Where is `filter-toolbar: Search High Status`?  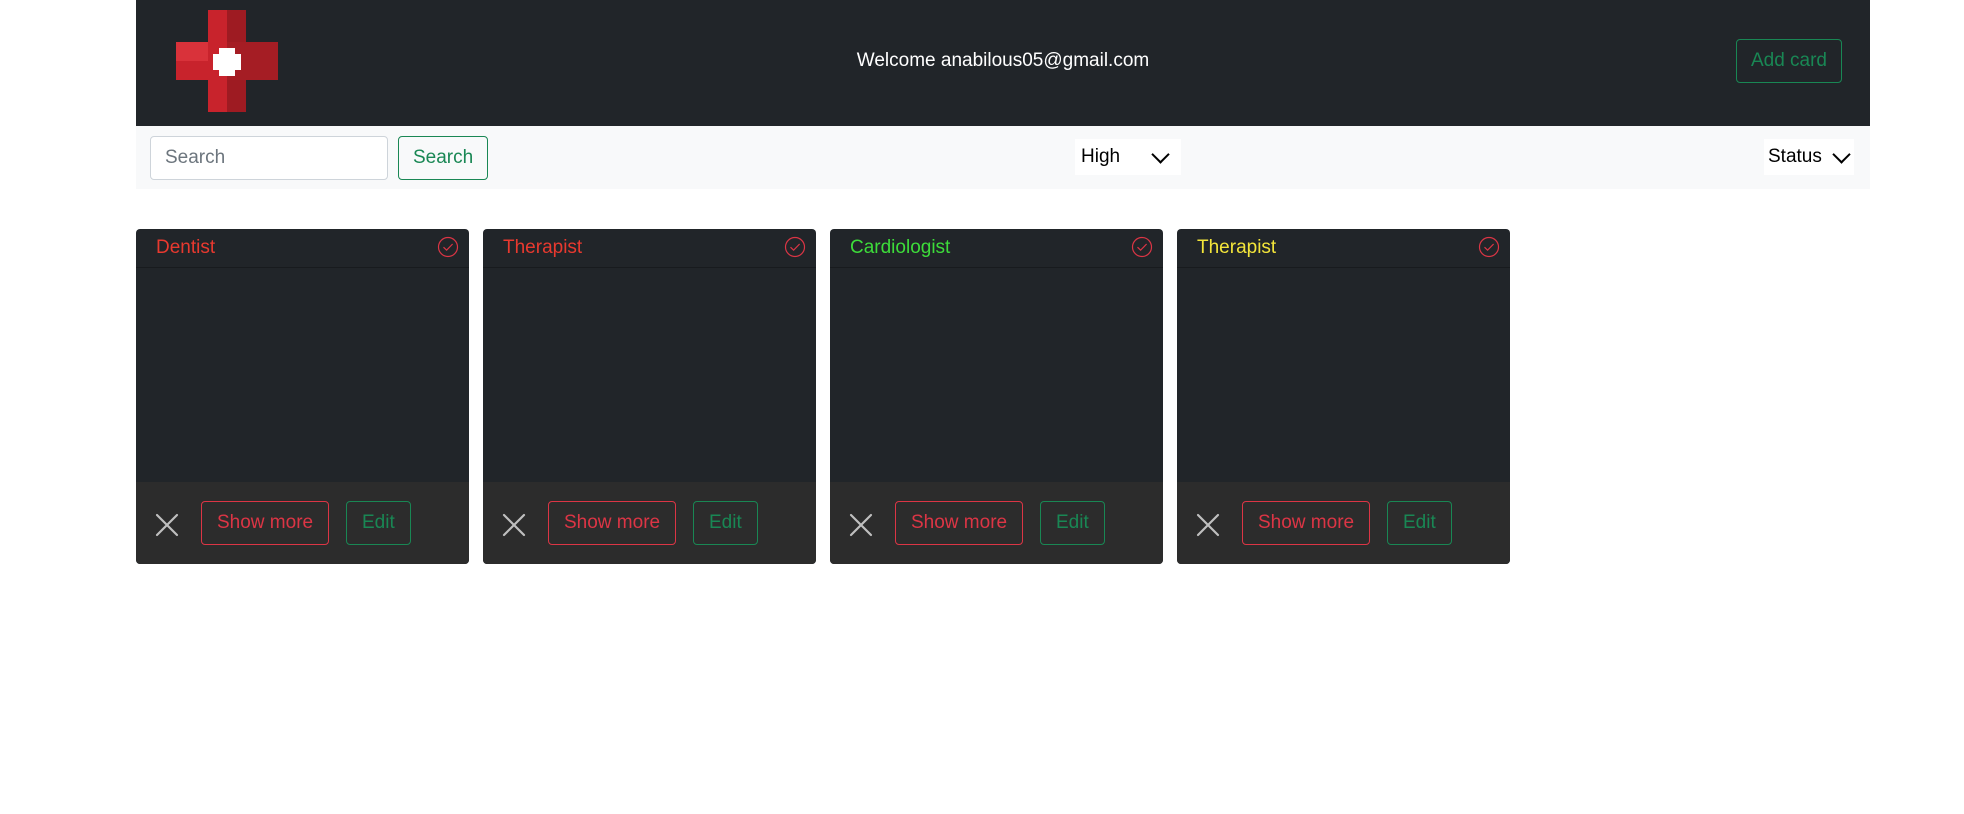 filter-toolbar: Search High Status is located at coordinates (1003, 157).